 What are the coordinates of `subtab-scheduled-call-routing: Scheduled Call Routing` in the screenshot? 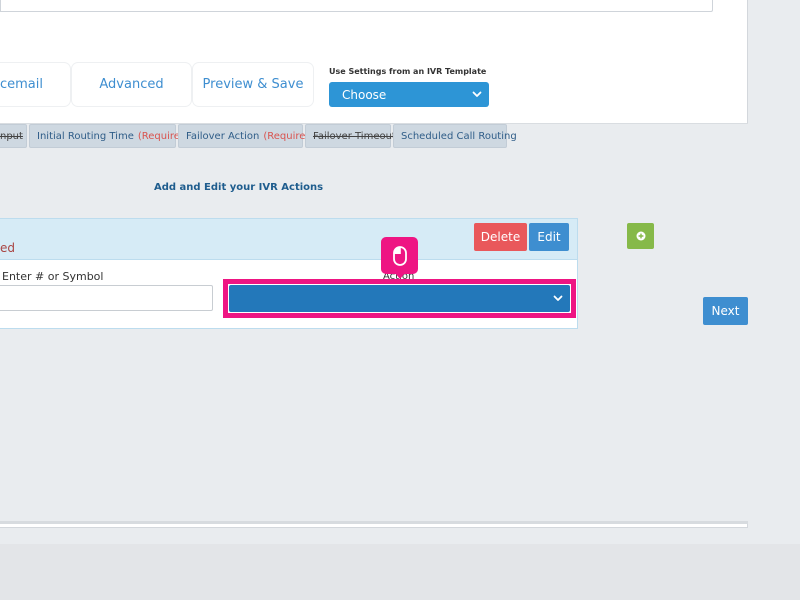 It's located at (455, 136).